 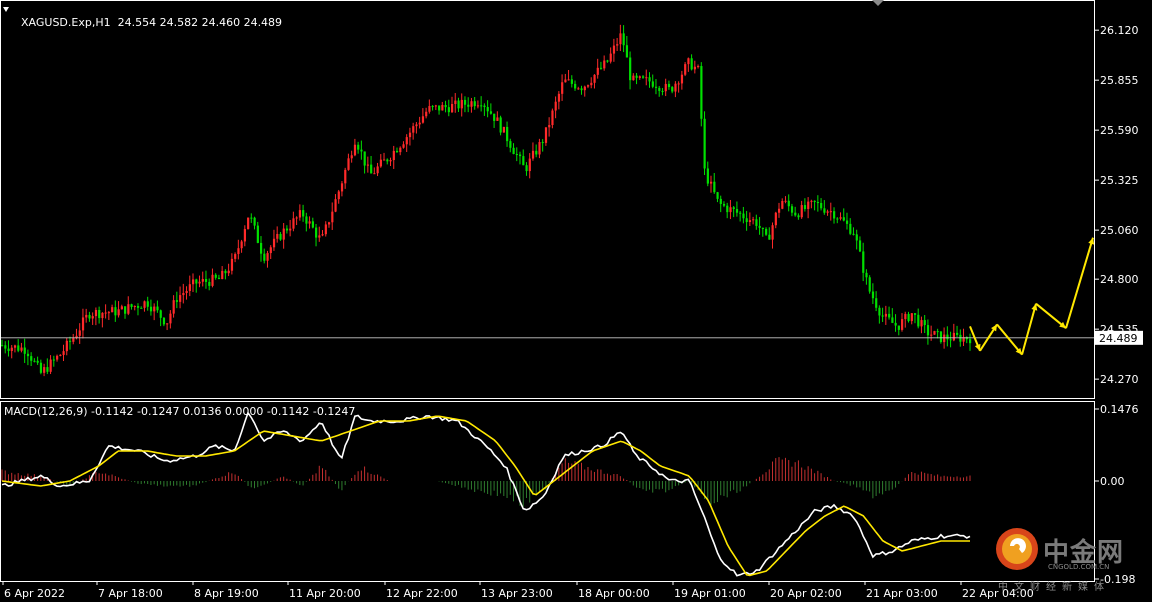 I want to click on price-tick-label: 24.270, so click(x=1119, y=379).